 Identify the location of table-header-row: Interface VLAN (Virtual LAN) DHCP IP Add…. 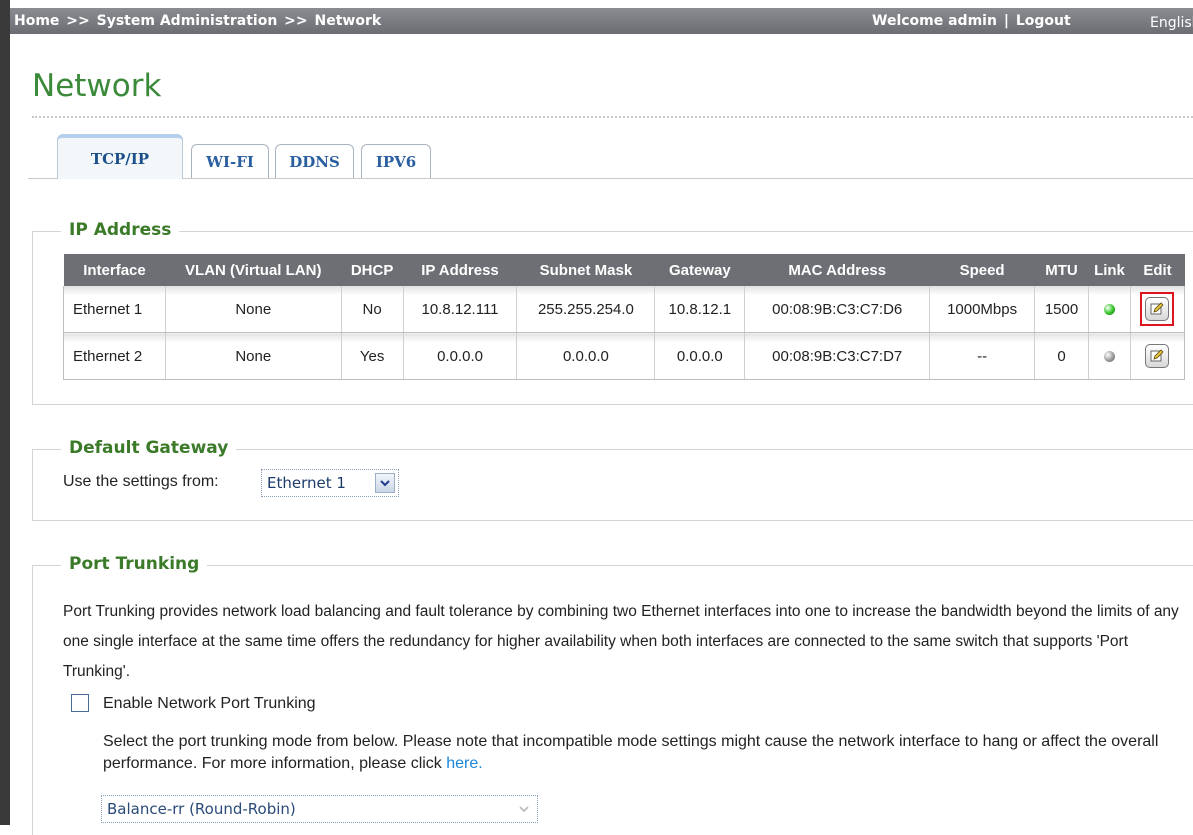
(624, 270).